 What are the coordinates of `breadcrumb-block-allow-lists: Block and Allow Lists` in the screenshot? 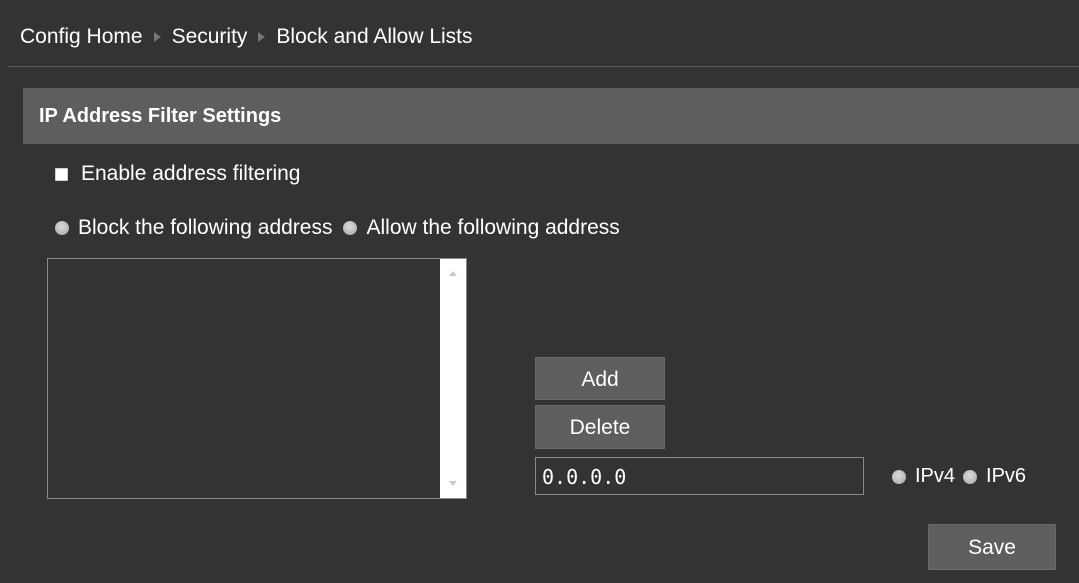 It's located at (374, 36).